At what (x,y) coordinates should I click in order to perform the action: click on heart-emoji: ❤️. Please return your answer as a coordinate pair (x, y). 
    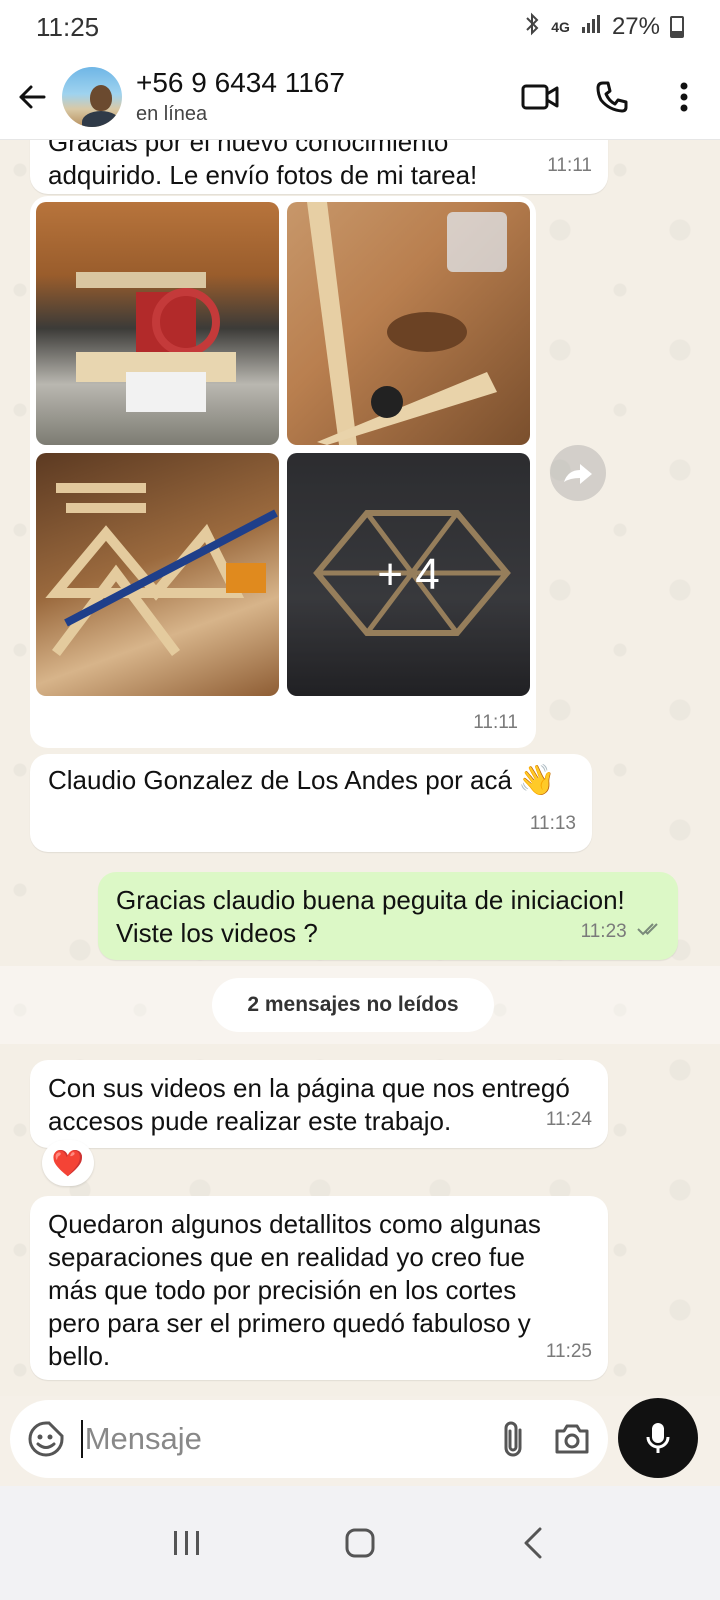
    Looking at the image, I should click on (68, 1162).